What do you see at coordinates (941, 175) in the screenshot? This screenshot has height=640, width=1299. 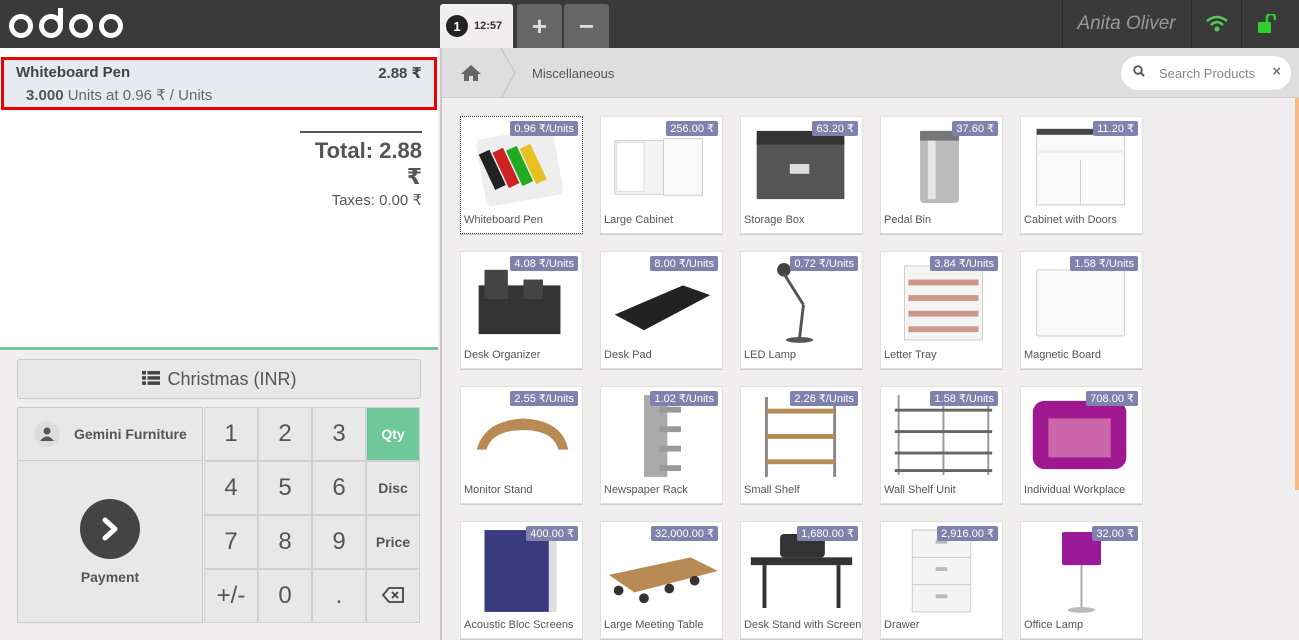 I see `product-card: 37.60 ₹ Pedal Bin` at bounding box center [941, 175].